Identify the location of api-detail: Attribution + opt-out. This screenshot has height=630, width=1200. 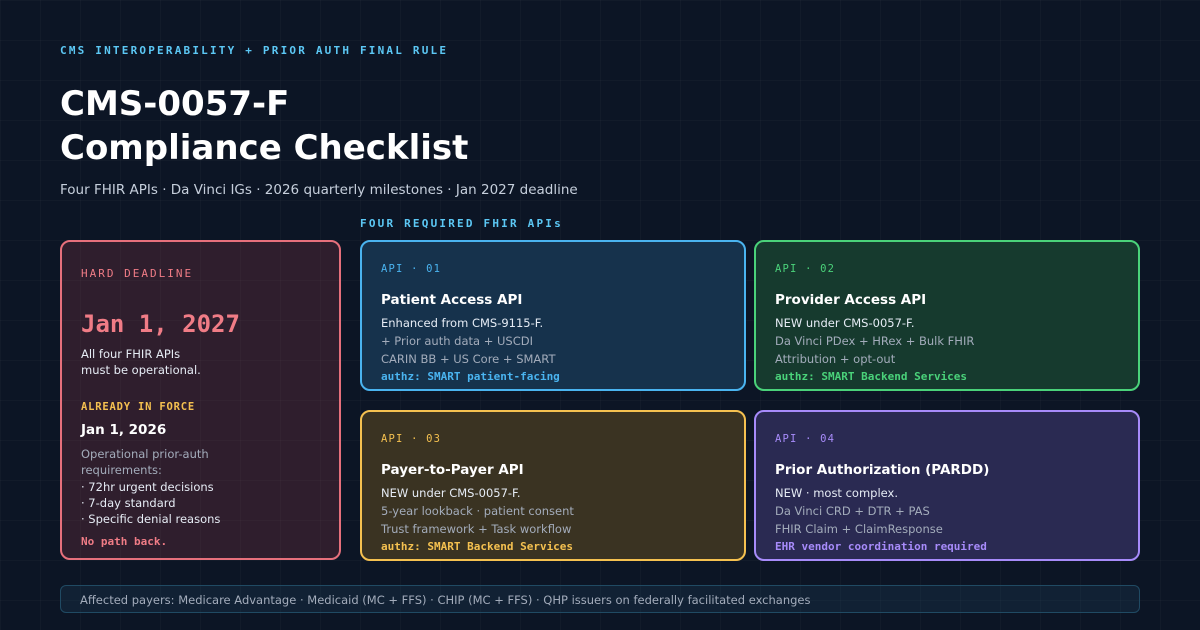
(835, 359).